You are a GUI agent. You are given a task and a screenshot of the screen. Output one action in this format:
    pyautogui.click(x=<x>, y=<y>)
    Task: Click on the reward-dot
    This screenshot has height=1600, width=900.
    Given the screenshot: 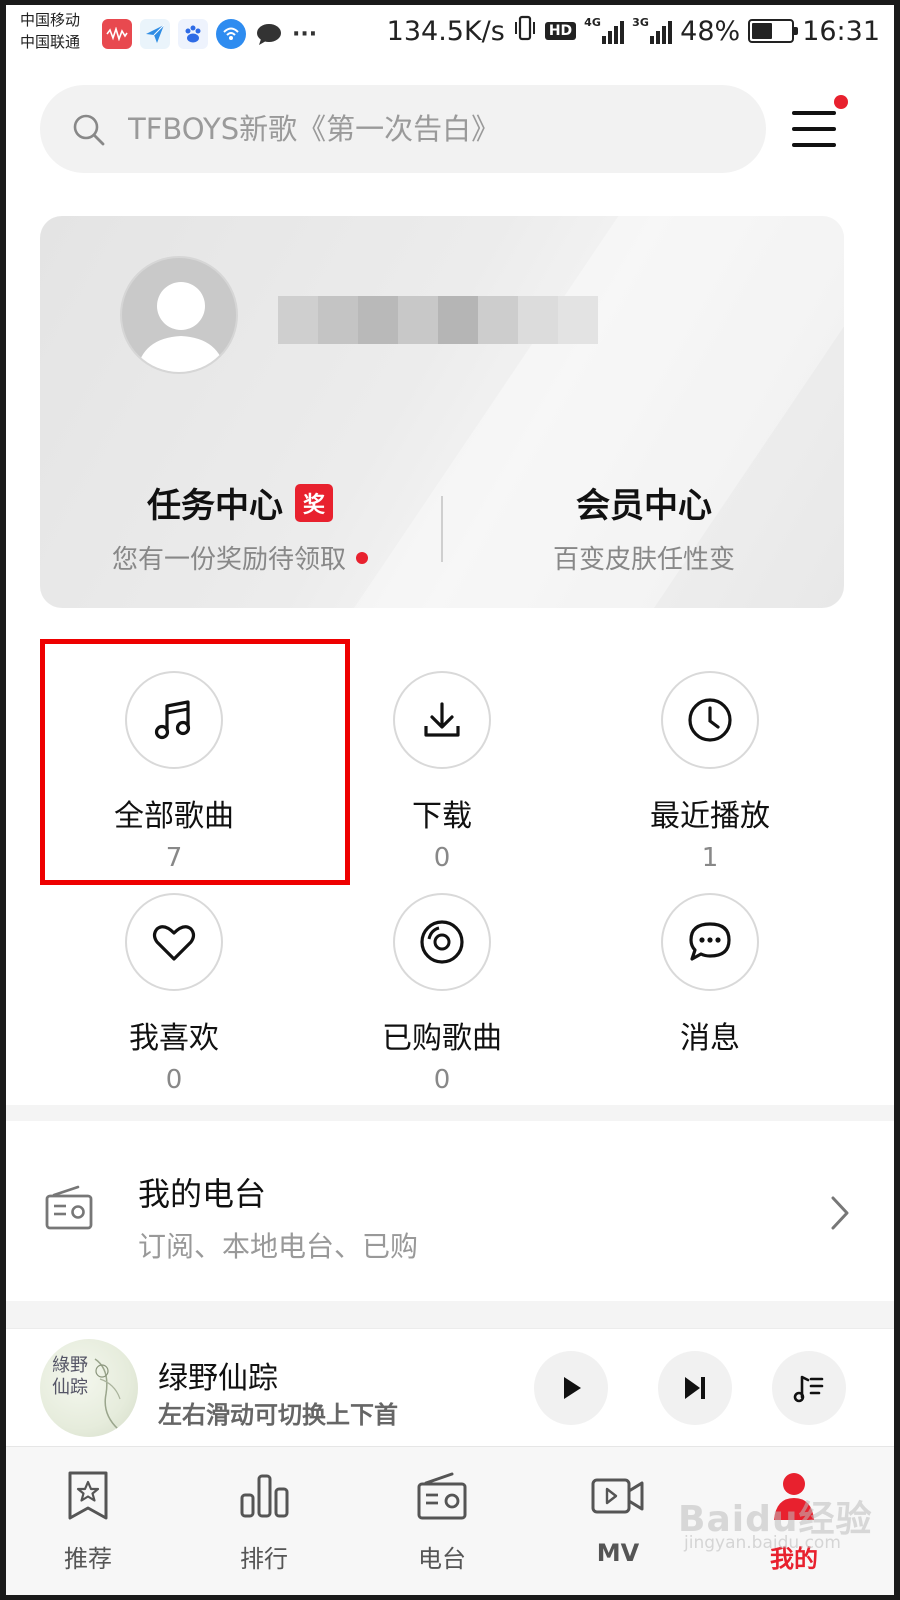 What is the action you would take?
    pyautogui.click(x=362, y=557)
    